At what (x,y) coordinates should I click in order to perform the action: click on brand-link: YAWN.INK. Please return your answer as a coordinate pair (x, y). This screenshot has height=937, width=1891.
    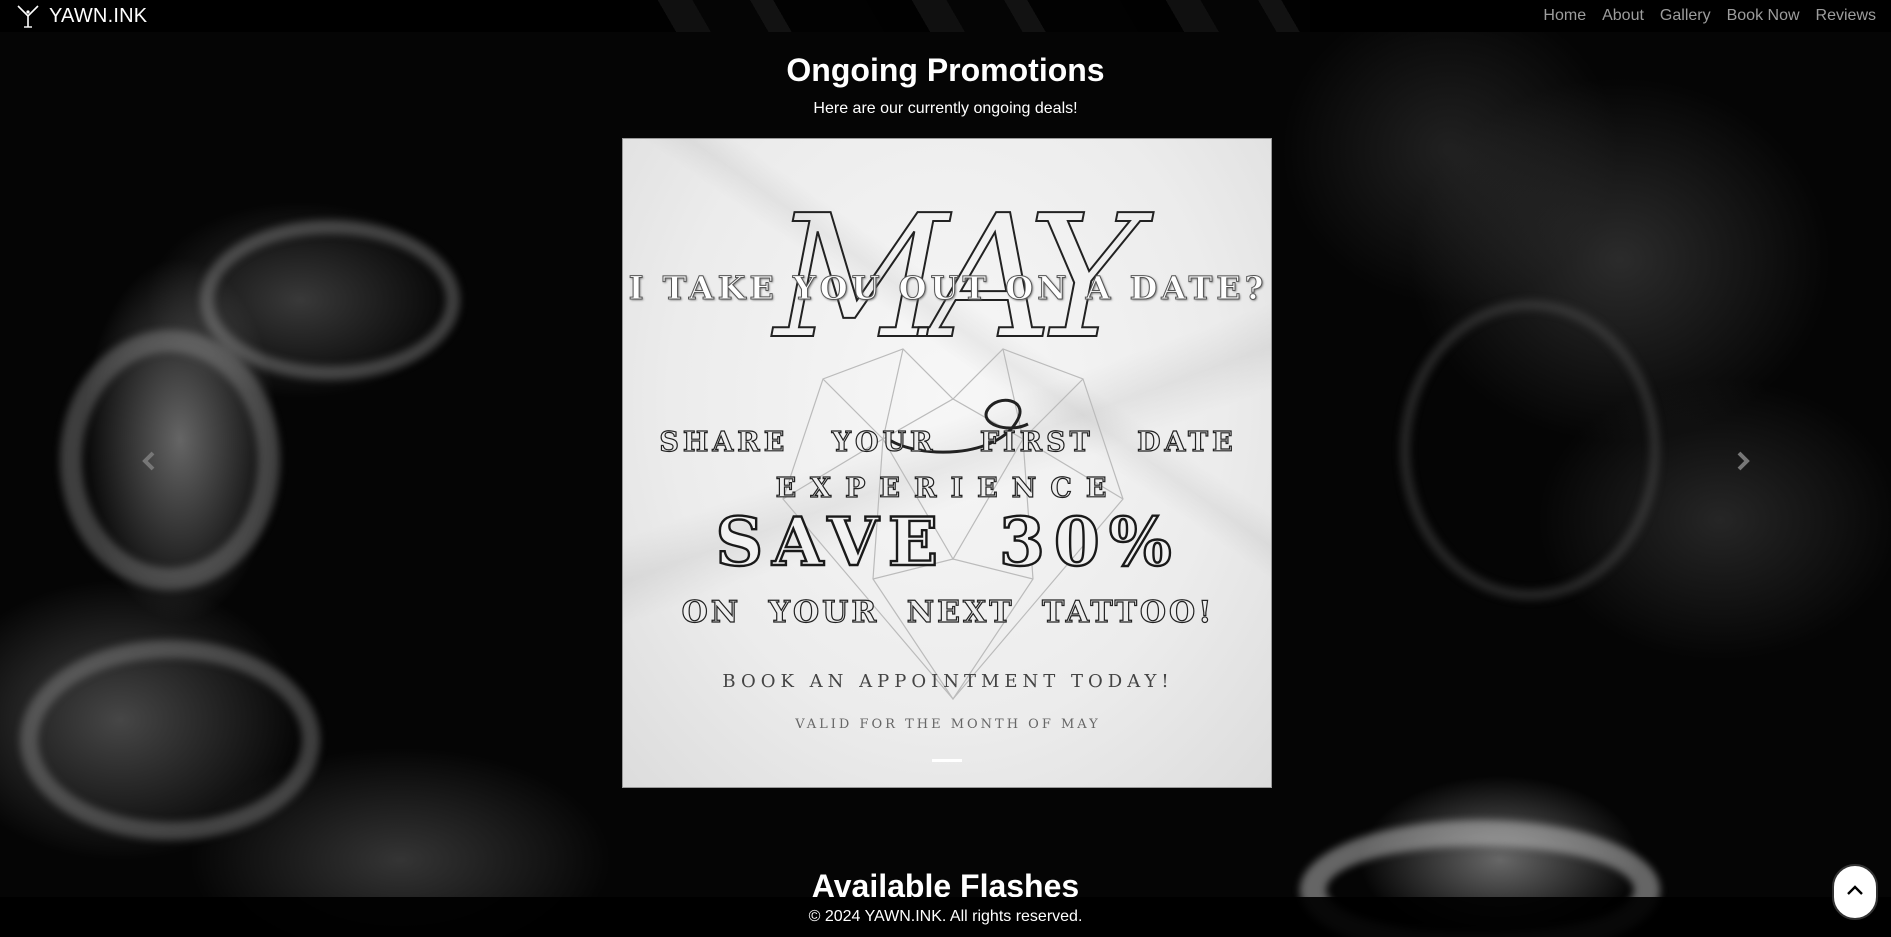
    Looking at the image, I should click on (81, 16).